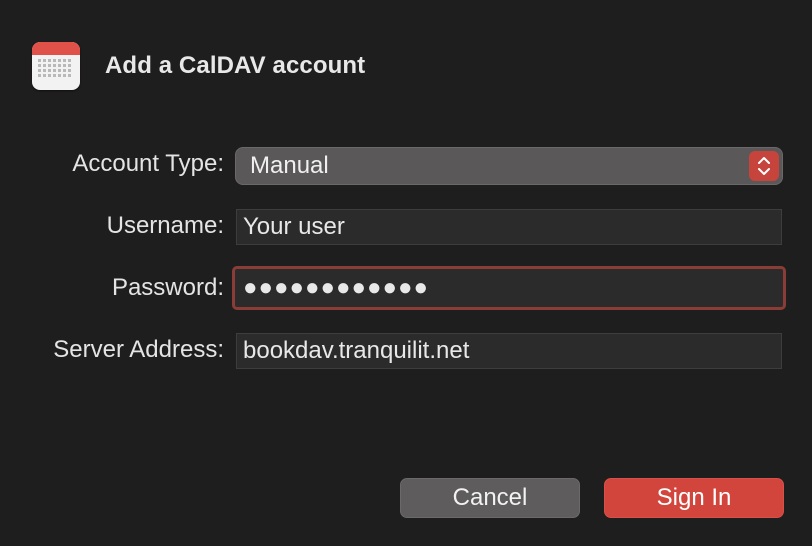 This screenshot has height=546, width=812. Describe the element at coordinates (764, 166) in the screenshot. I see `chevron-up-down-icon` at that location.